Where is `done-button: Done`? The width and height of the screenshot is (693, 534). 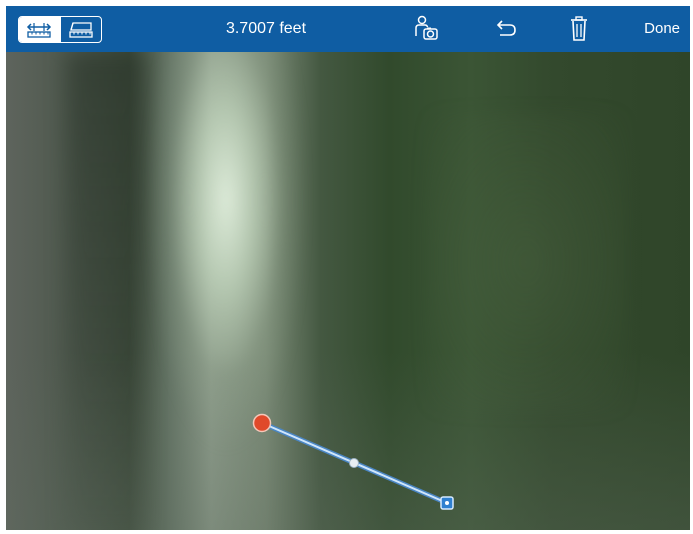
done-button: Done is located at coordinates (662, 29).